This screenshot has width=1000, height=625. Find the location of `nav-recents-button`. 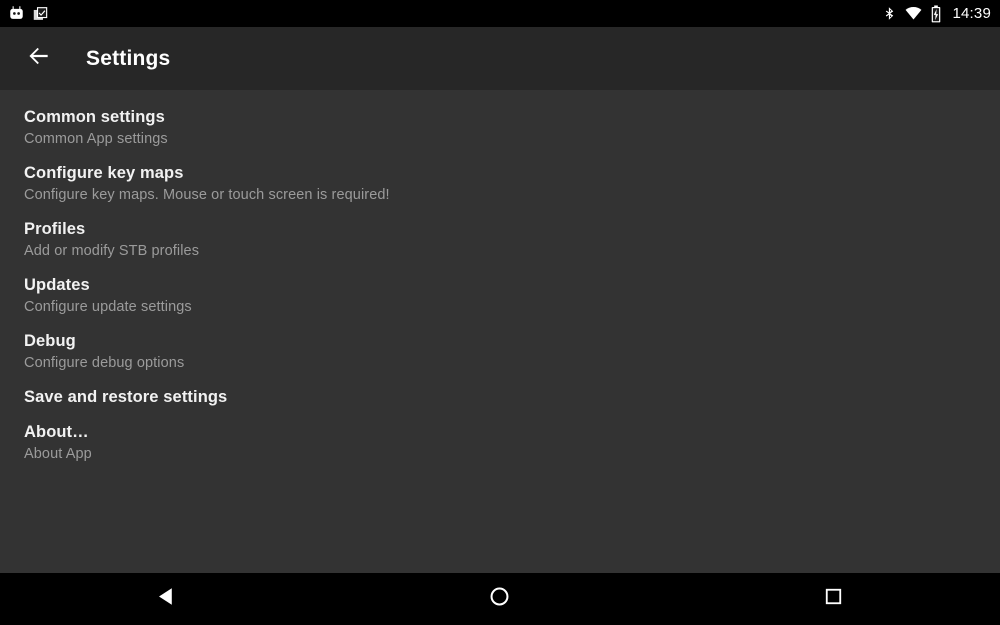

nav-recents-button is located at coordinates (833, 599).